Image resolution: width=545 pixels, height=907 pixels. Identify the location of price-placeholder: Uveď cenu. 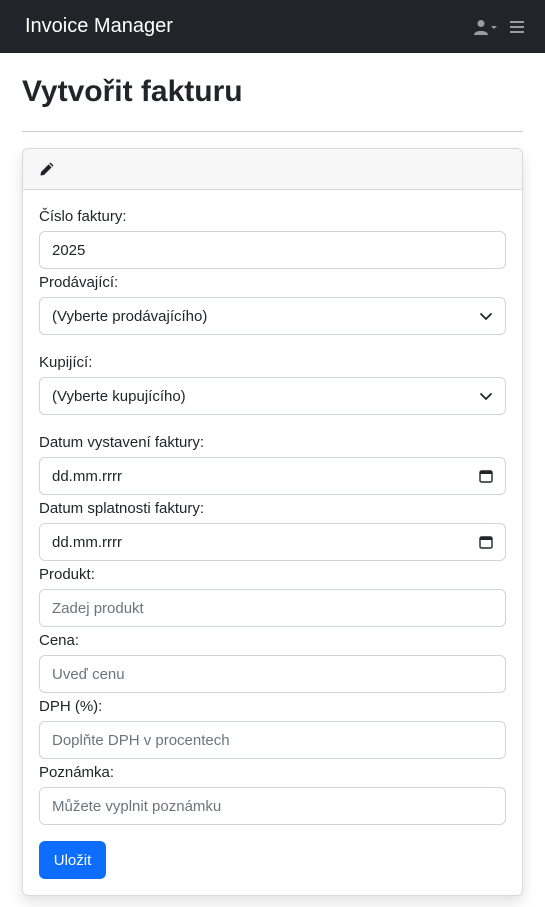
(88, 674).